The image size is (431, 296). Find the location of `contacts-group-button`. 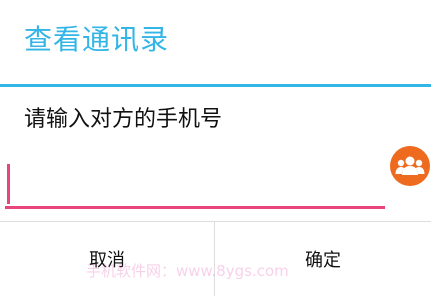

contacts-group-button is located at coordinates (410, 166).